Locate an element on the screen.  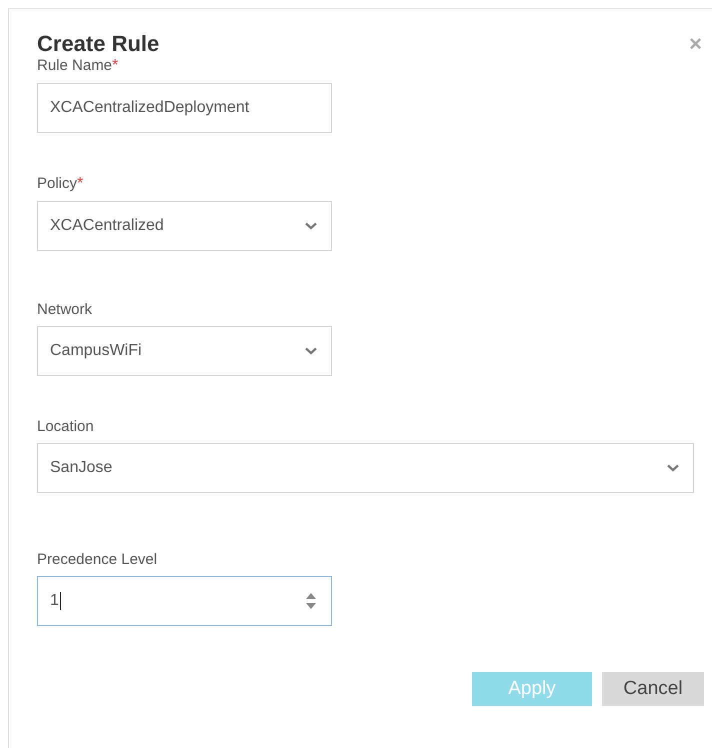
cancel-button: Cancel is located at coordinates (653, 689).